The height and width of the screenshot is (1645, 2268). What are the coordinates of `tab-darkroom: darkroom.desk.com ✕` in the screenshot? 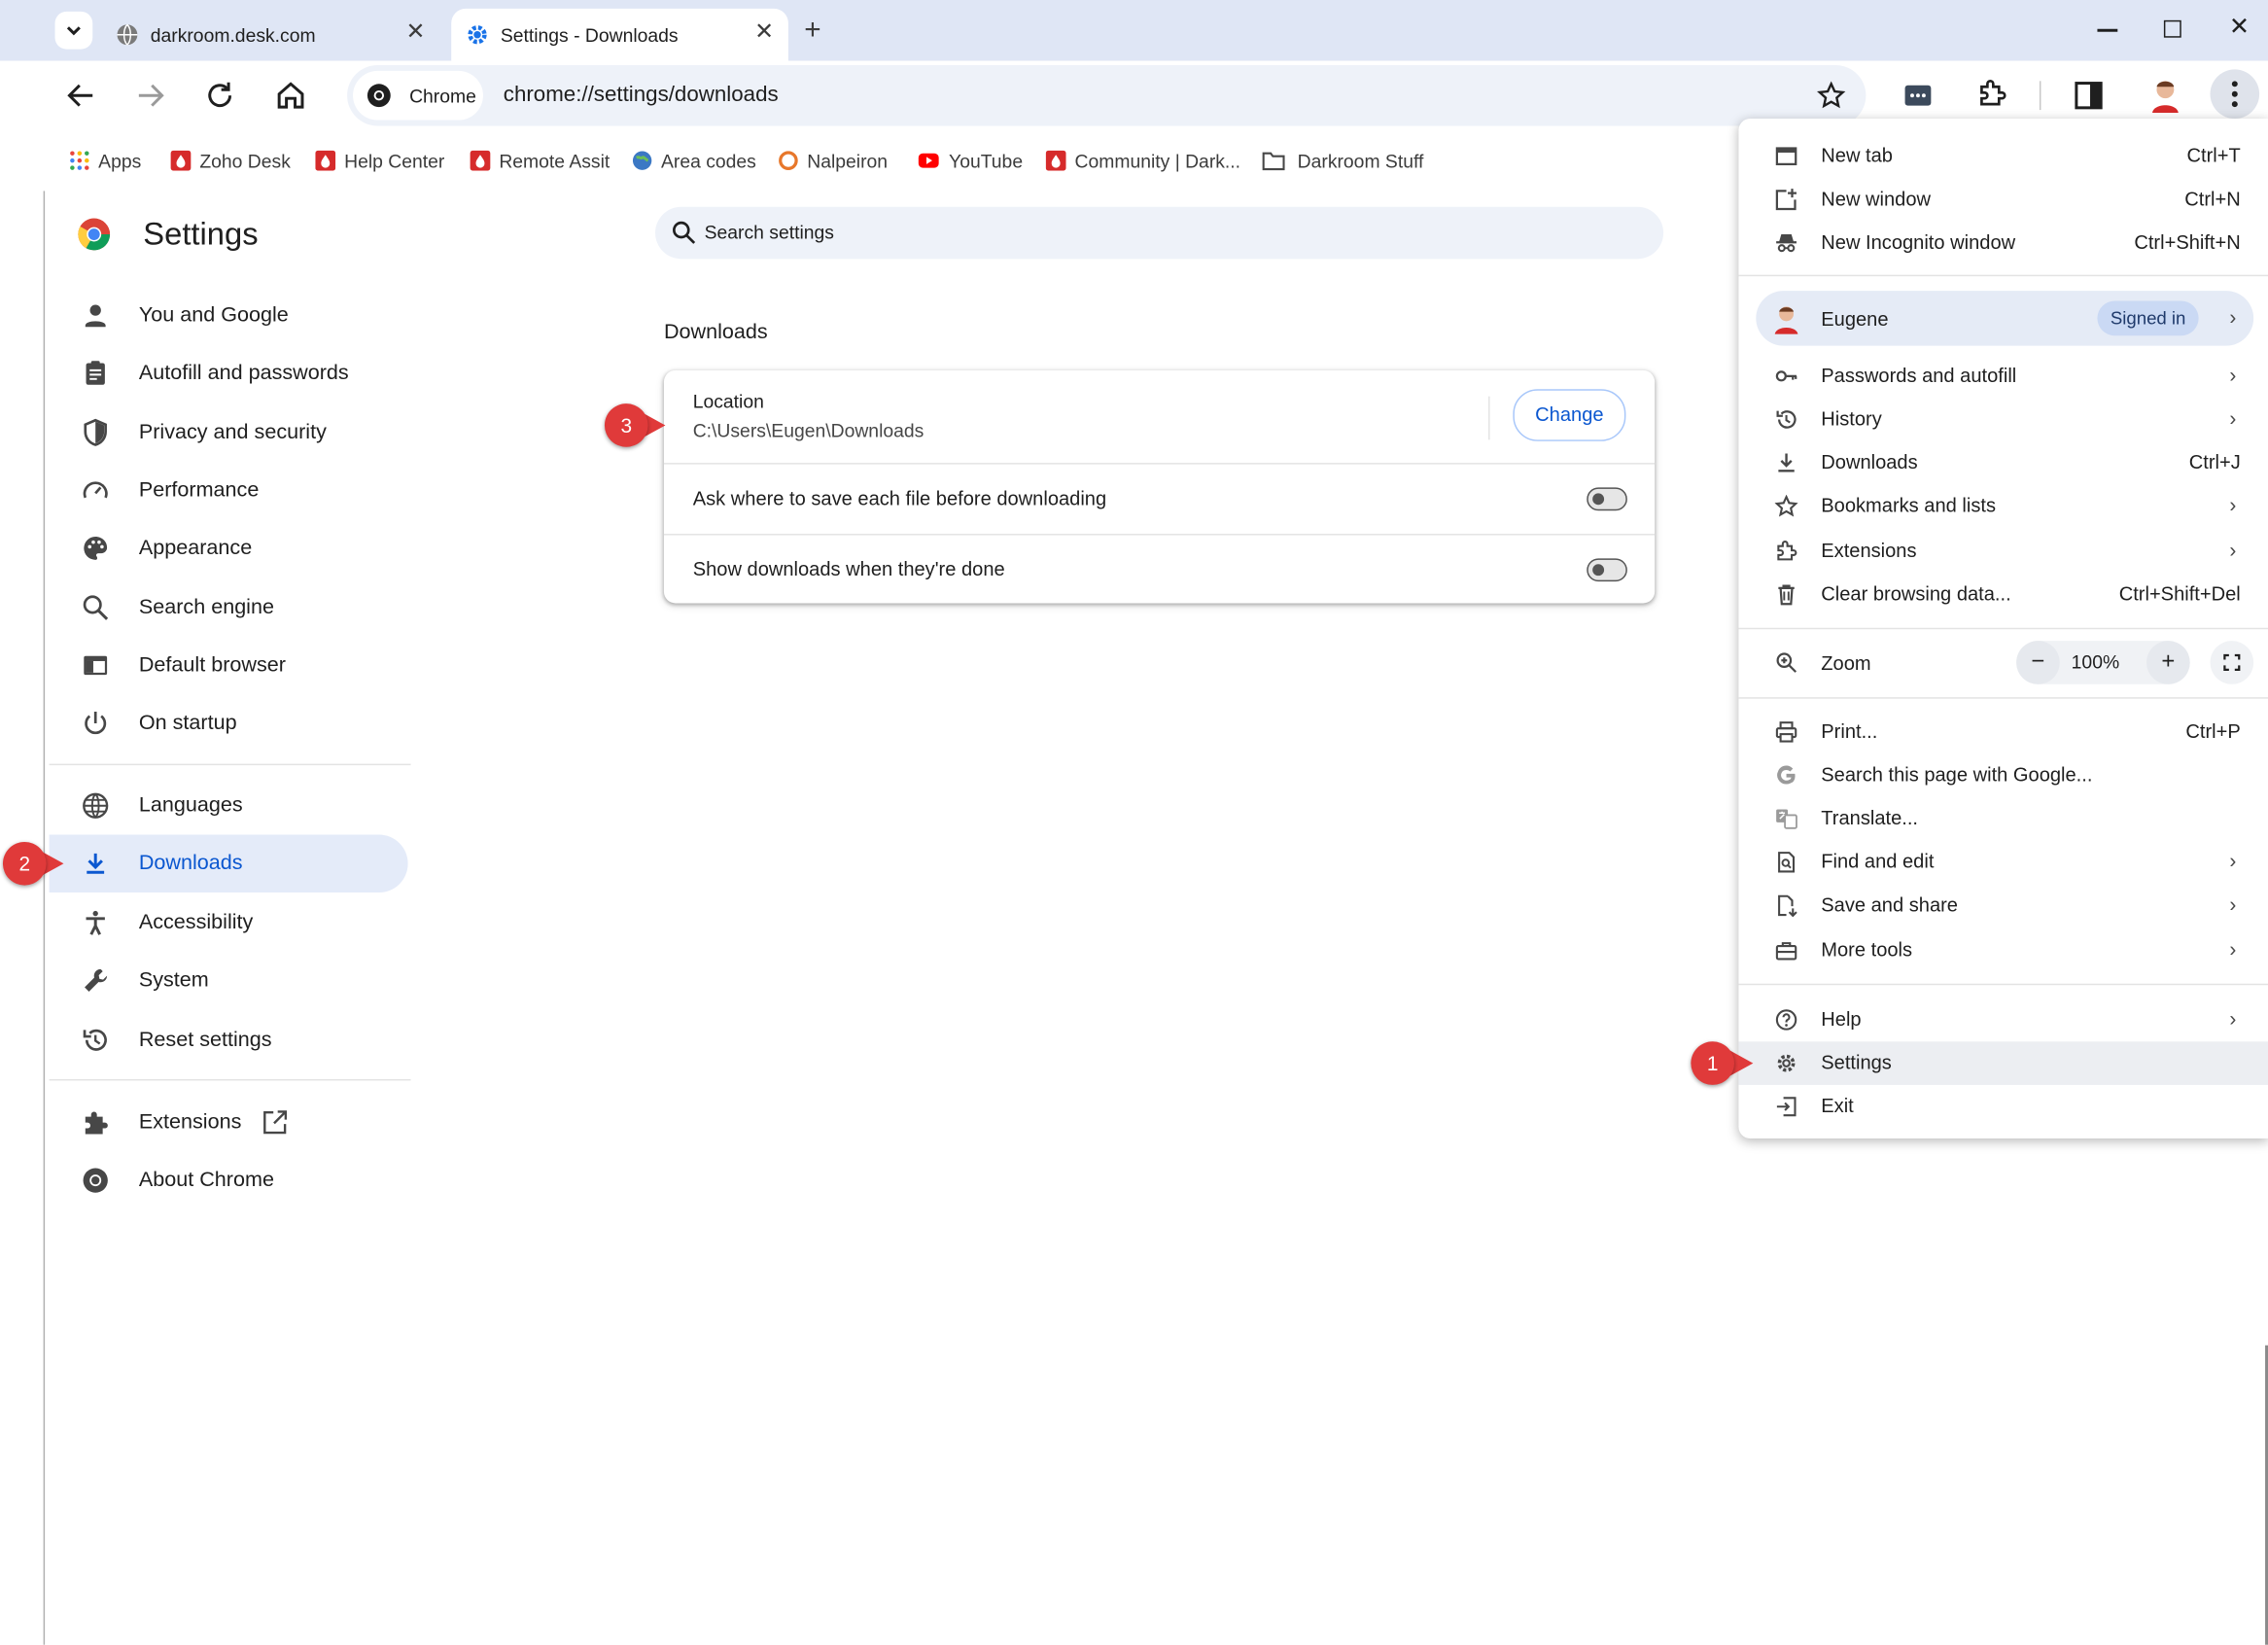 It's located at (271, 35).